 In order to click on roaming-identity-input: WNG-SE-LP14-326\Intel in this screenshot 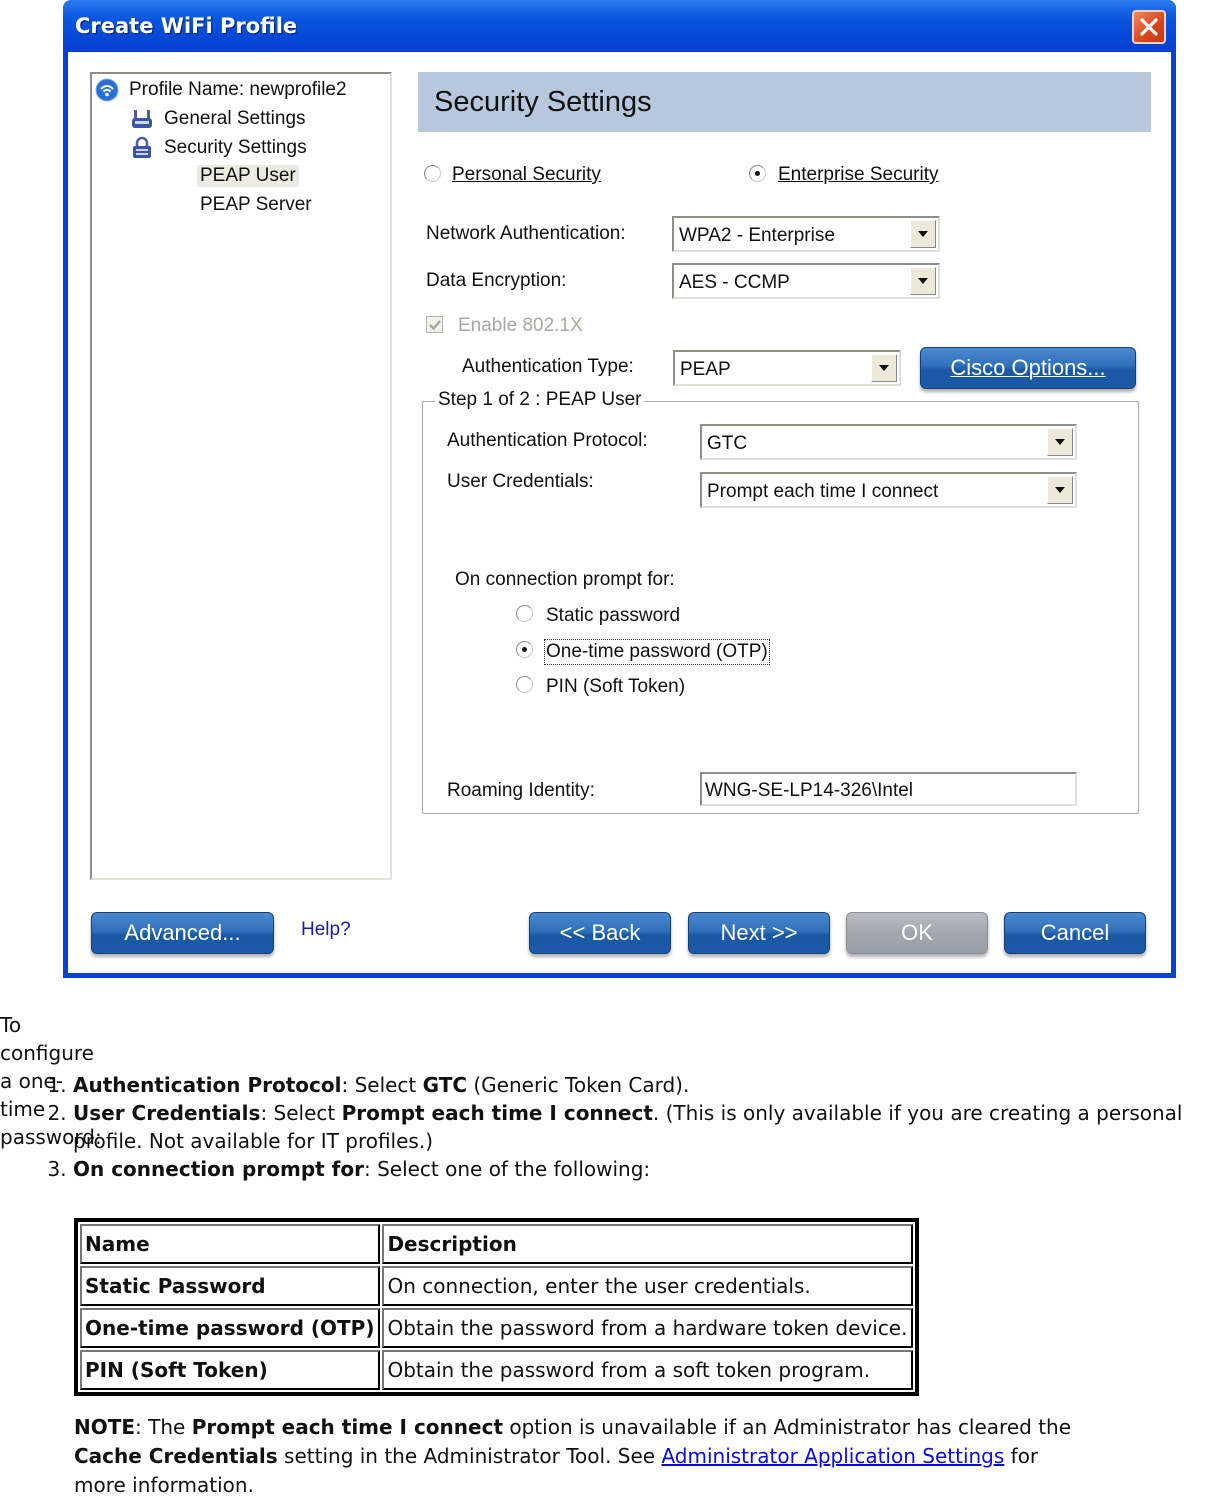, I will do `click(888, 789)`.